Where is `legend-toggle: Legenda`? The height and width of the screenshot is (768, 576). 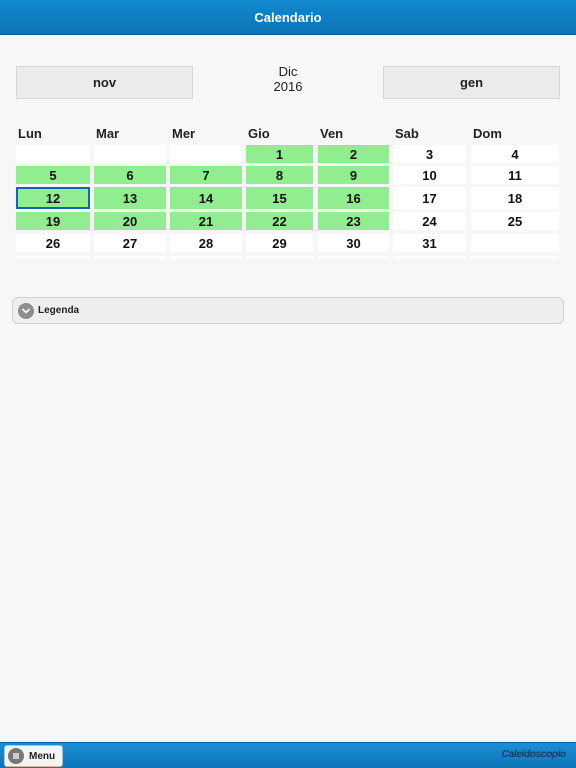 legend-toggle: Legenda is located at coordinates (288, 310).